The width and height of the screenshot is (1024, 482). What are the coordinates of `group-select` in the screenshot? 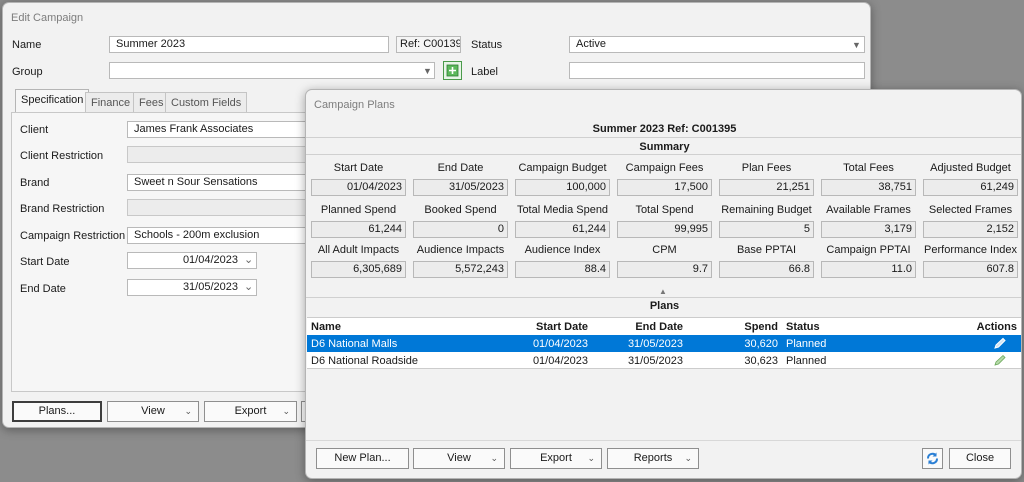 It's located at (272, 70).